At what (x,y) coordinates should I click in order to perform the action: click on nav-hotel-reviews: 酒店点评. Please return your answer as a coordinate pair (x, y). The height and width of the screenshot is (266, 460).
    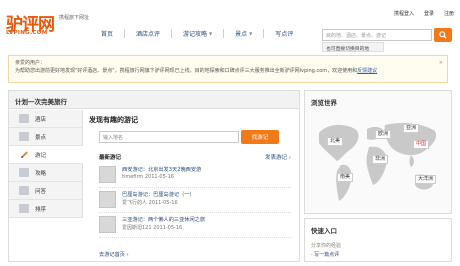
    Looking at the image, I should click on (148, 33).